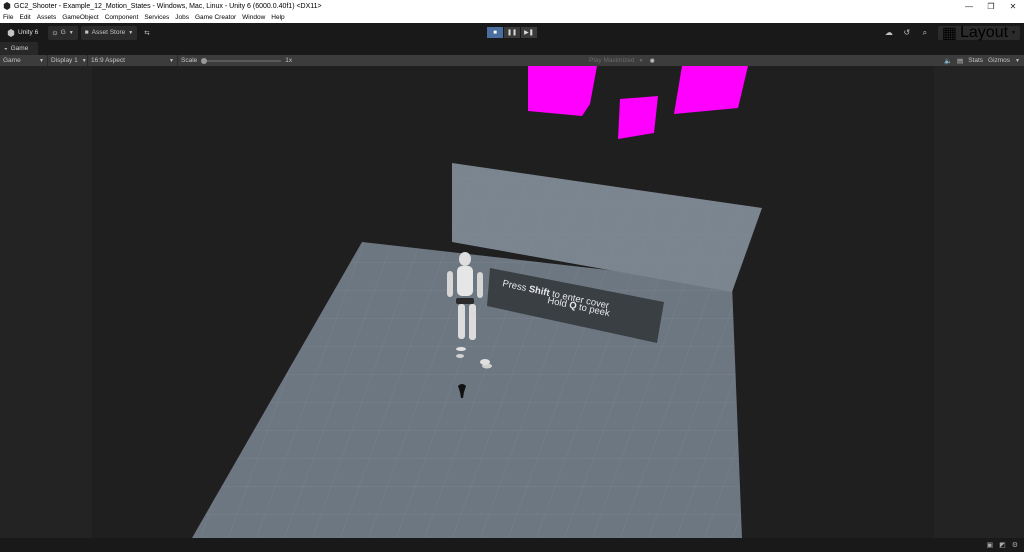  What do you see at coordinates (984, 32) in the screenshot?
I see `layout-label: Layout` at bounding box center [984, 32].